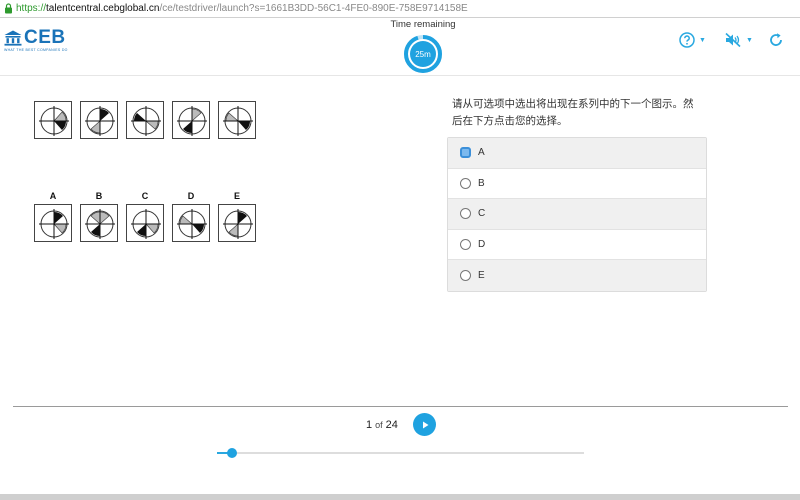 This screenshot has height=500, width=800. I want to click on audio-button: ▼, so click(738, 40).